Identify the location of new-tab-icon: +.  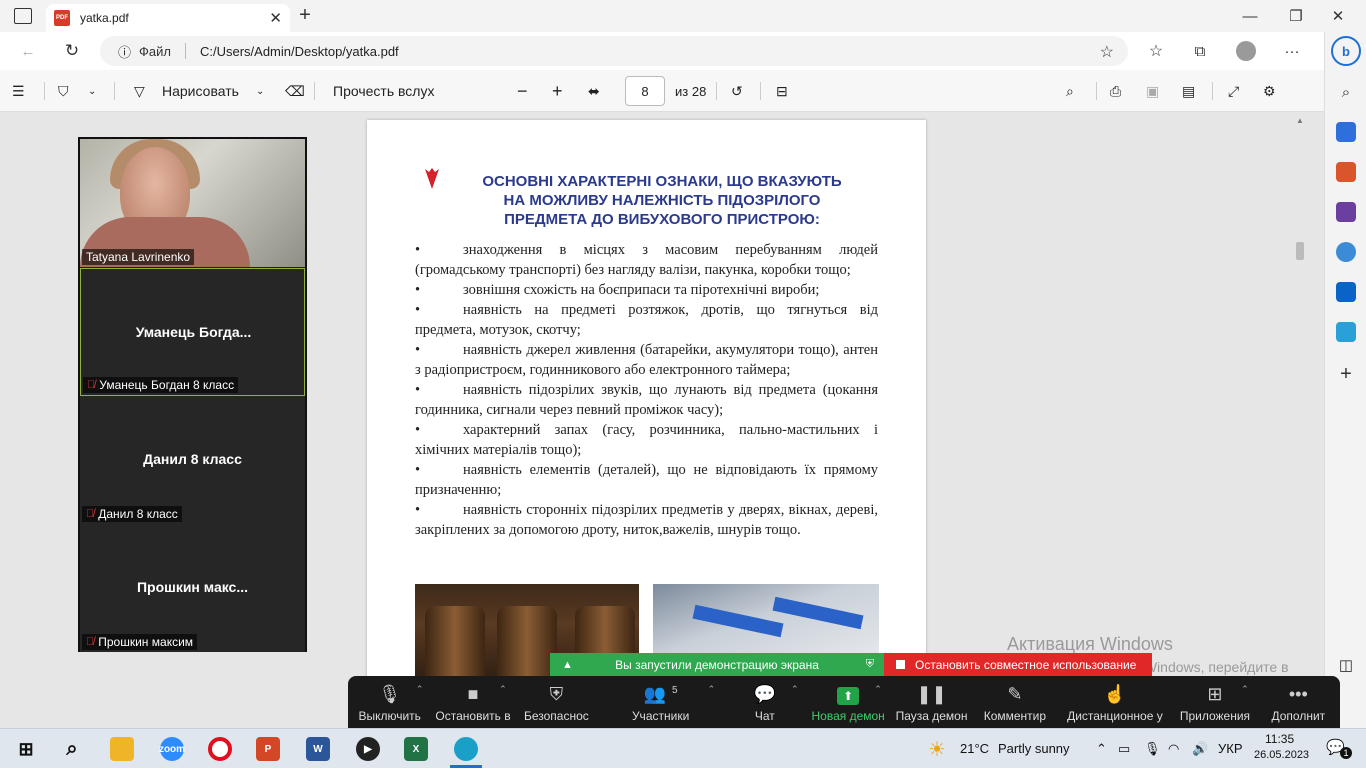
(305, 15).